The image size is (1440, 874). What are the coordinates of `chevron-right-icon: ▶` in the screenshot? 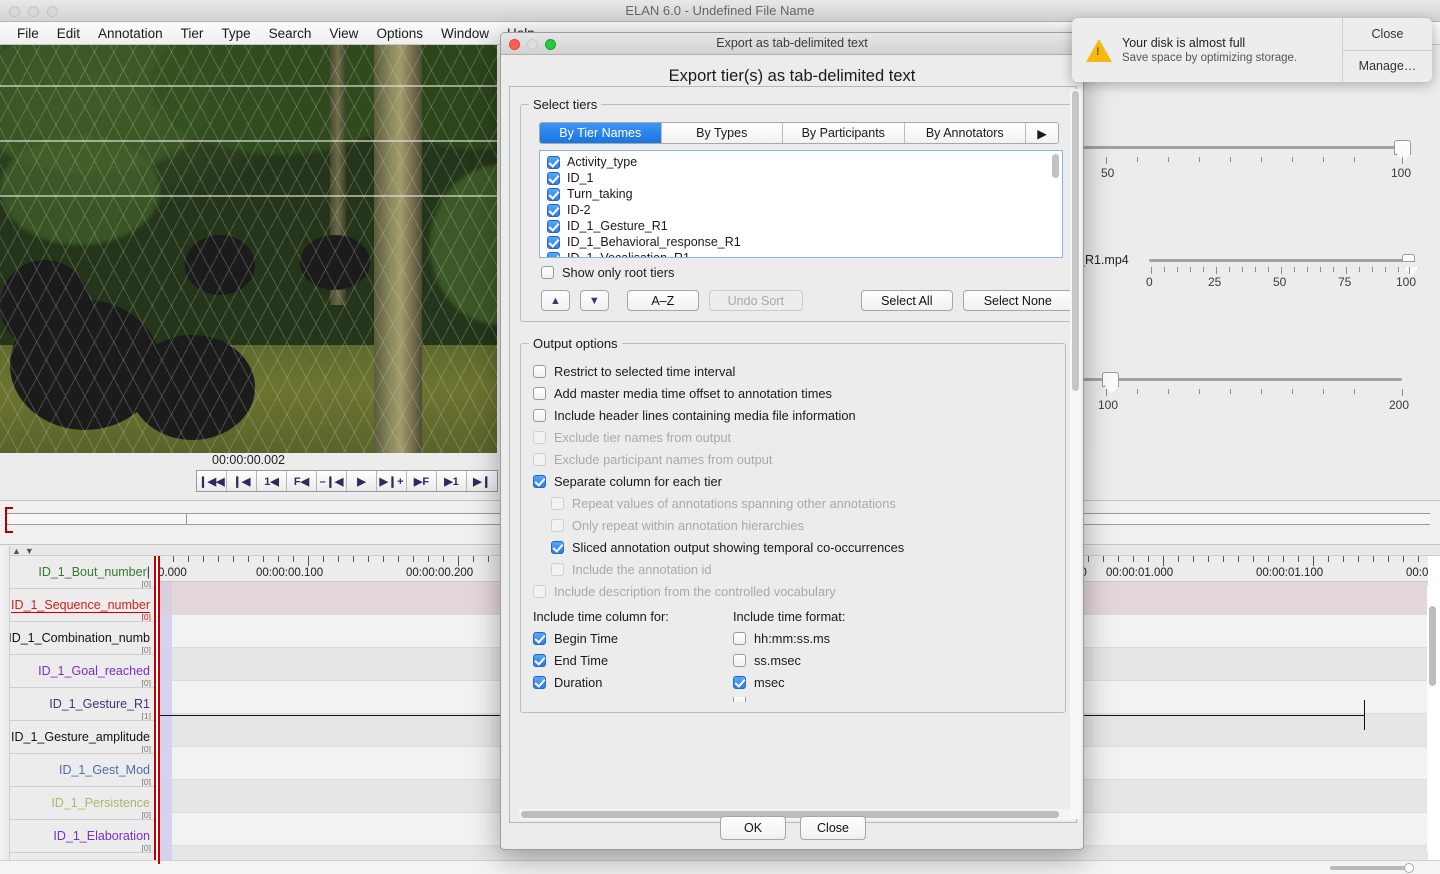 It's located at (1042, 133).